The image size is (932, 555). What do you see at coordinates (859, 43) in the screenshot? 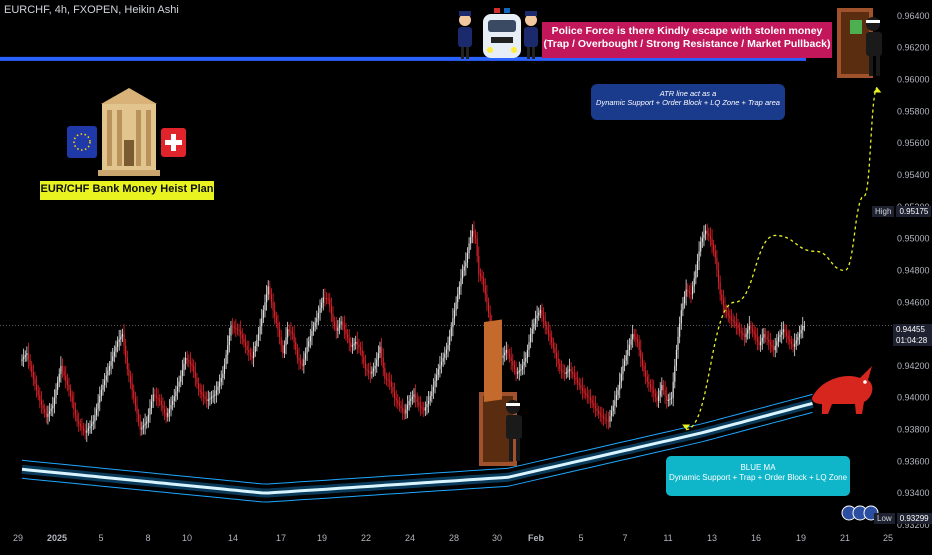
I see `thief-in-door-icon` at bounding box center [859, 43].